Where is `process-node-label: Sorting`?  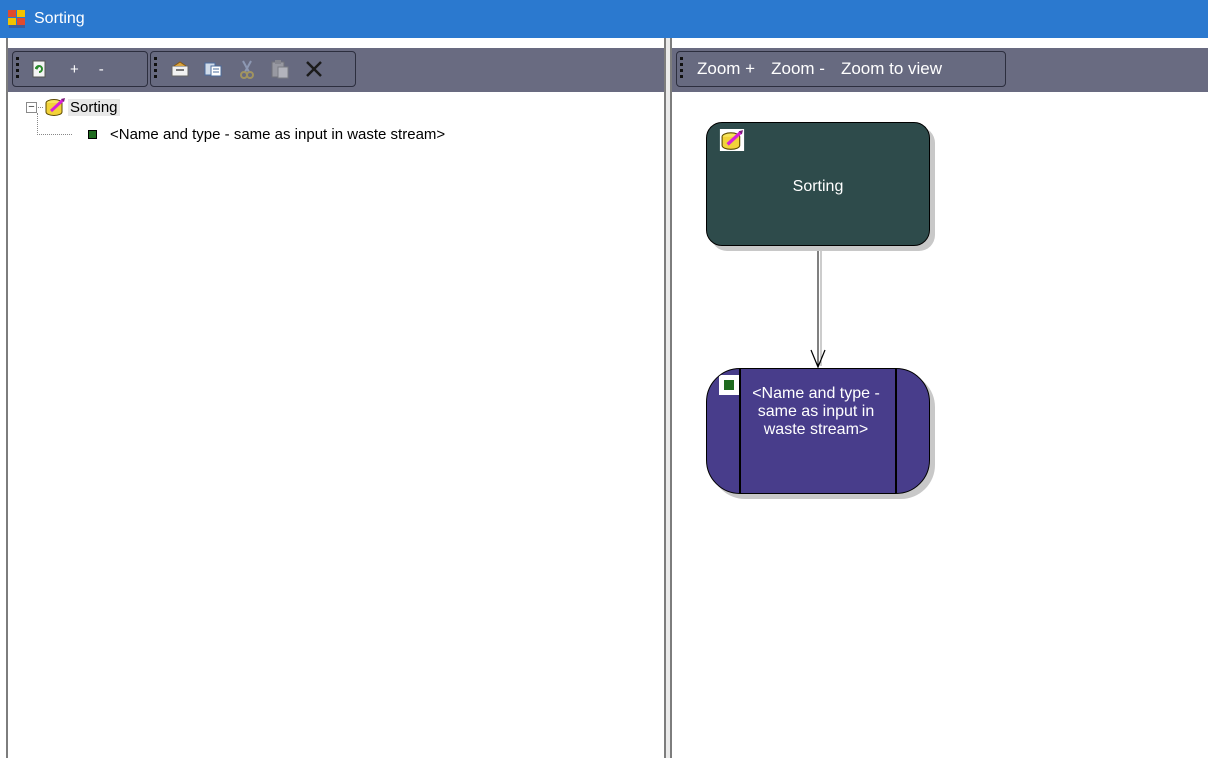
process-node-label: Sorting is located at coordinates (818, 186).